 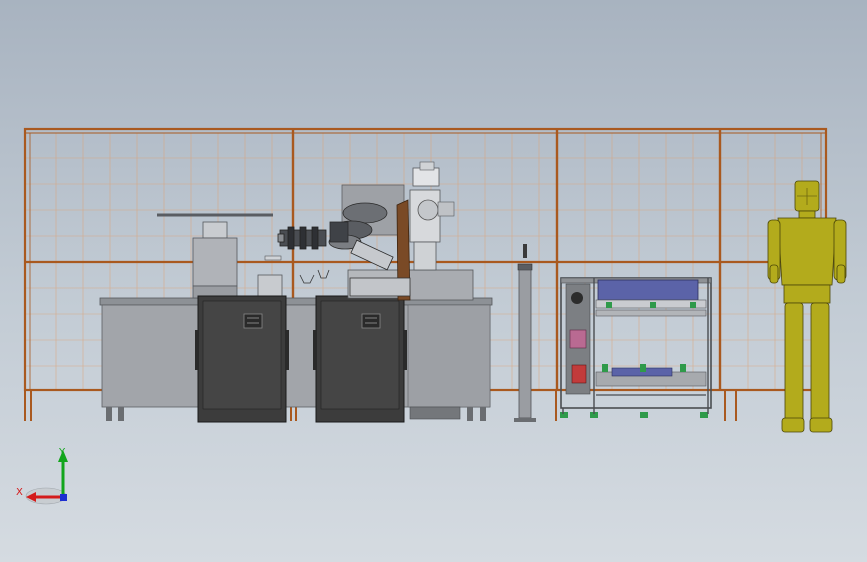 What do you see at coordinates (360, 359) in the screenshot?
I see `machine-cabinet-right` at bounding box center [360, 359].